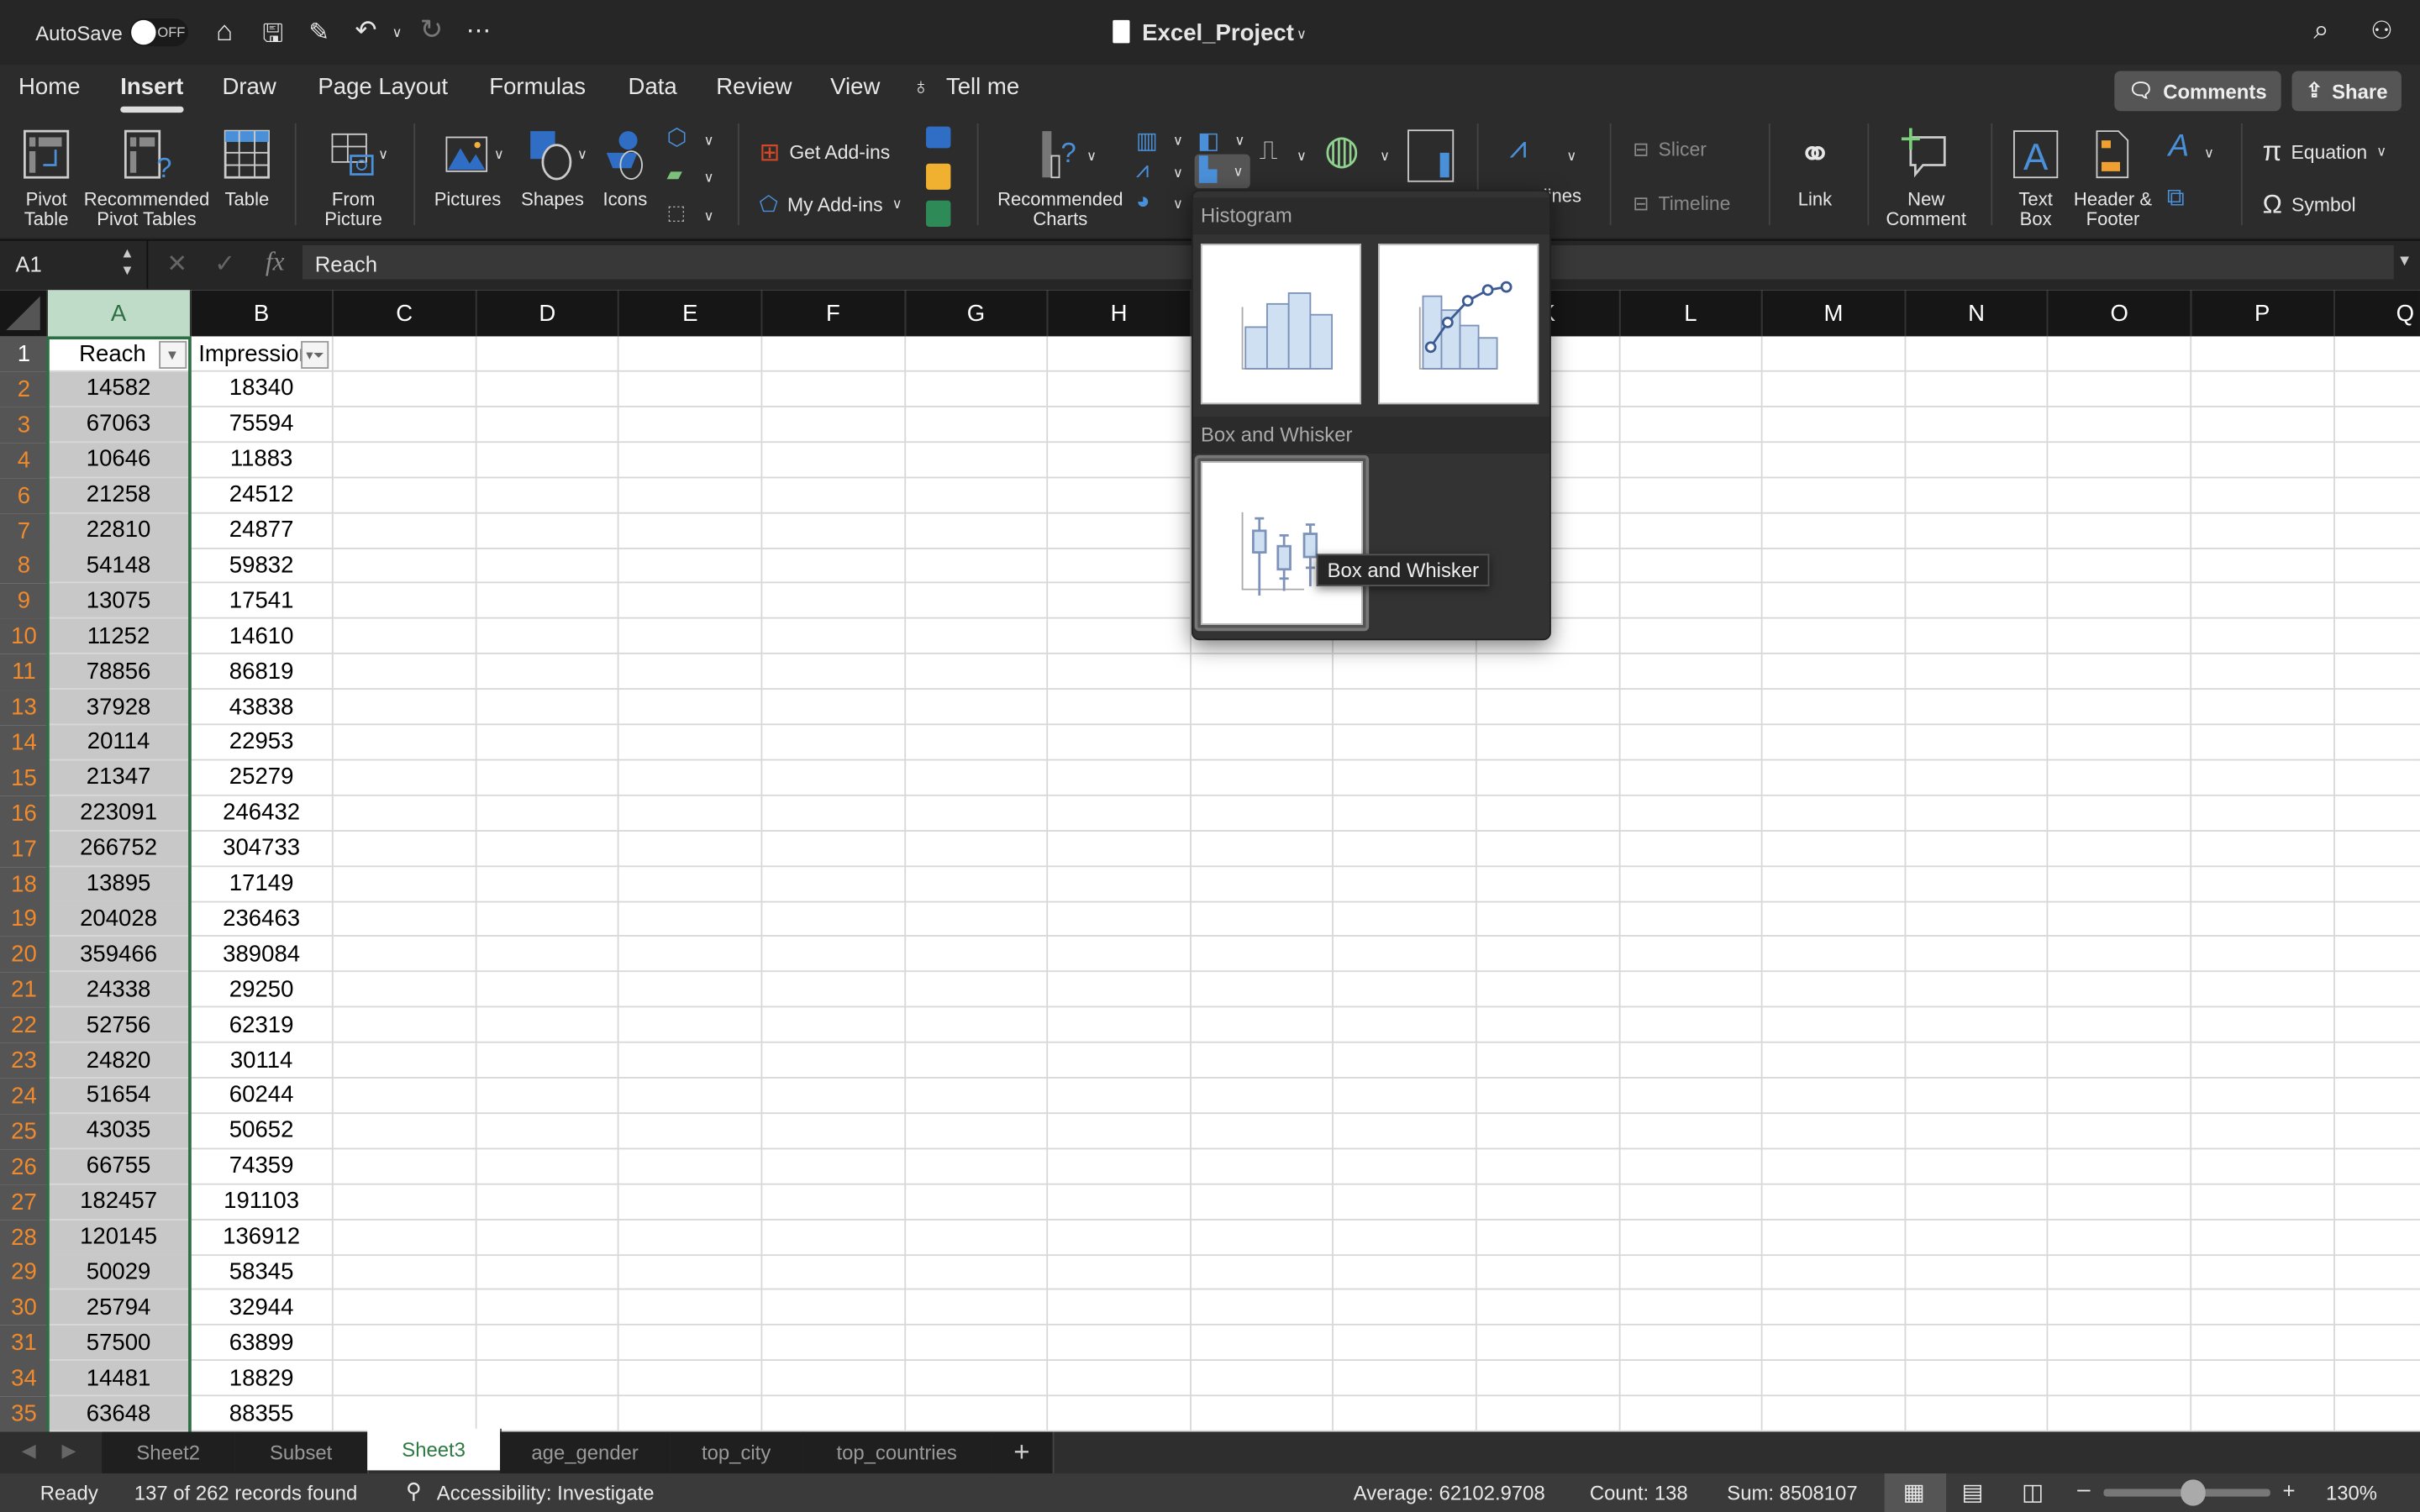 The height and width of the screenshot is (1512, 2420). I want to click on cell-impressions: 17541, so click(262, 601).